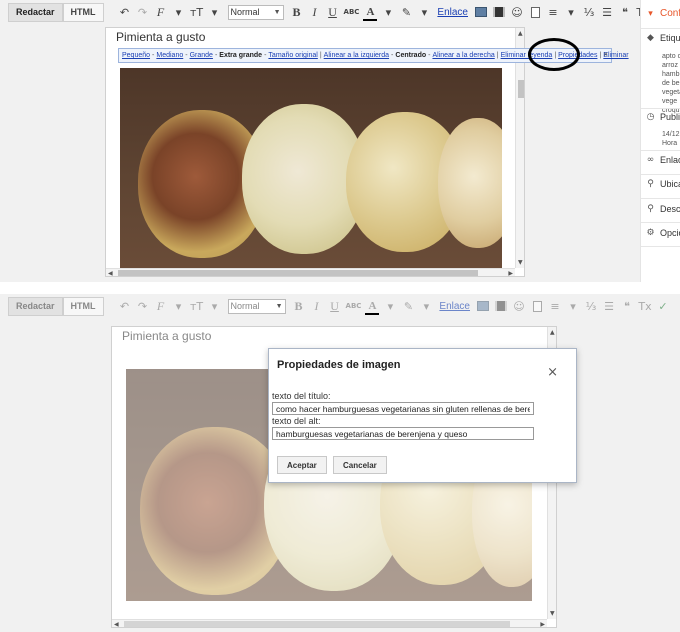 The image size is (680, 632). What do you see at coordinates (670, 160) in the screenshot?
I see `sidebar-item-label: Enlac` at bounding box center [670, 160].